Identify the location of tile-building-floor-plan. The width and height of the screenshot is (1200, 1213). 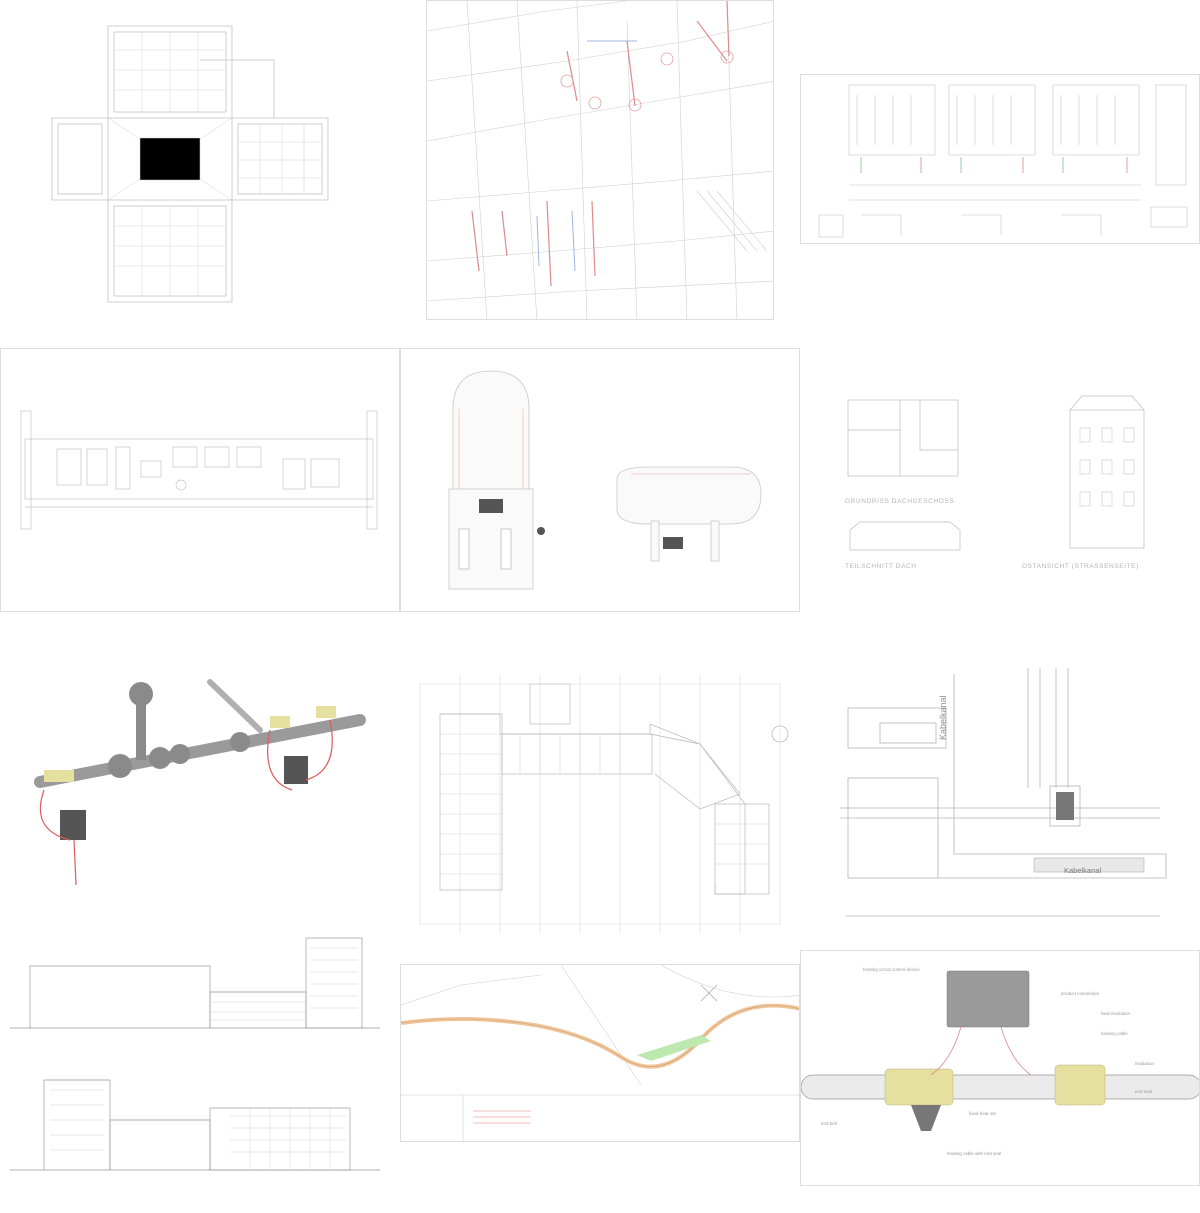
(600, 794).